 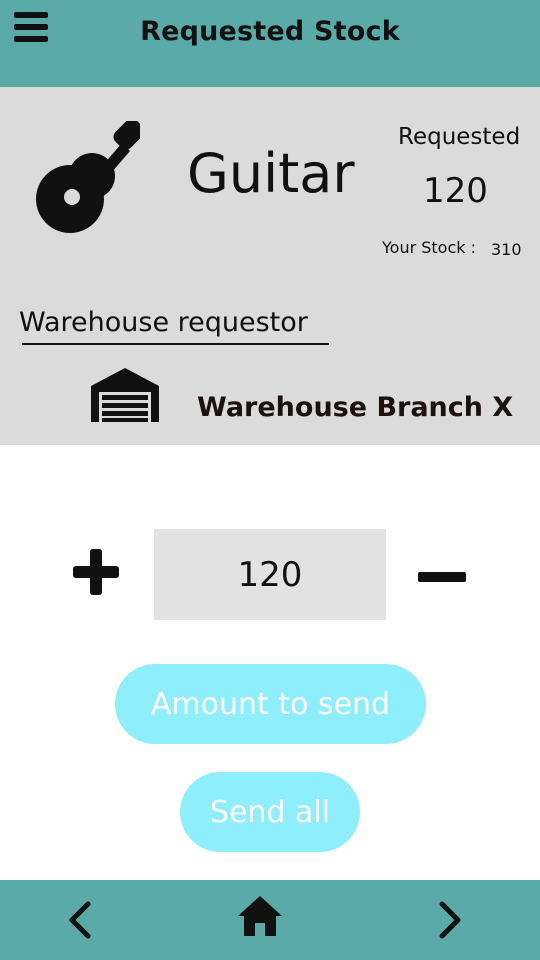 I want to click on warehouse-icon, so click(x=125, y=395).